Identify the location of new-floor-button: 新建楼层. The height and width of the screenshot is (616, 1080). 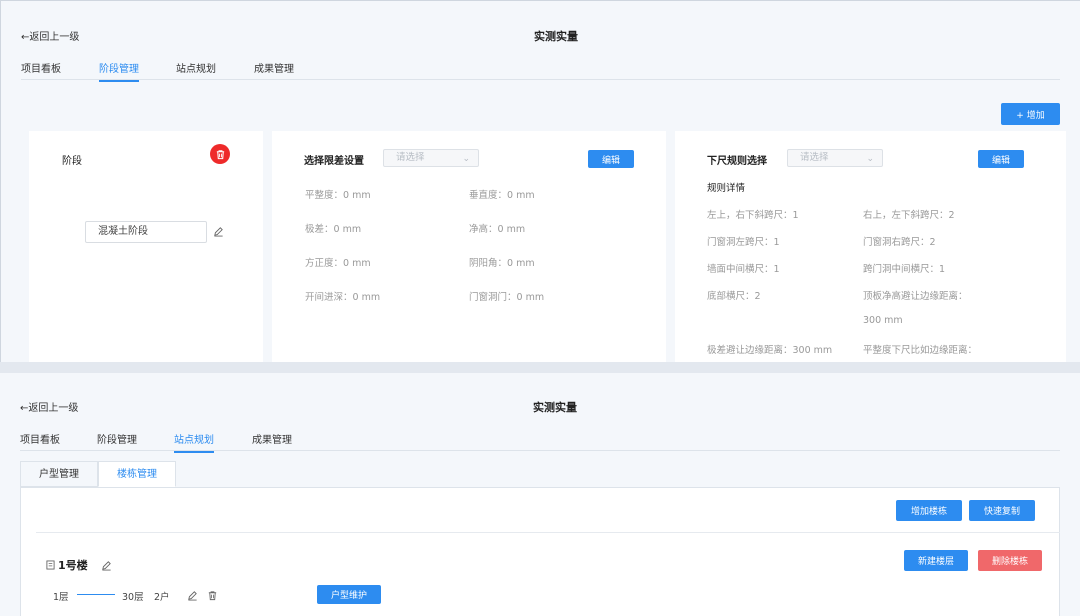
(936, 560).